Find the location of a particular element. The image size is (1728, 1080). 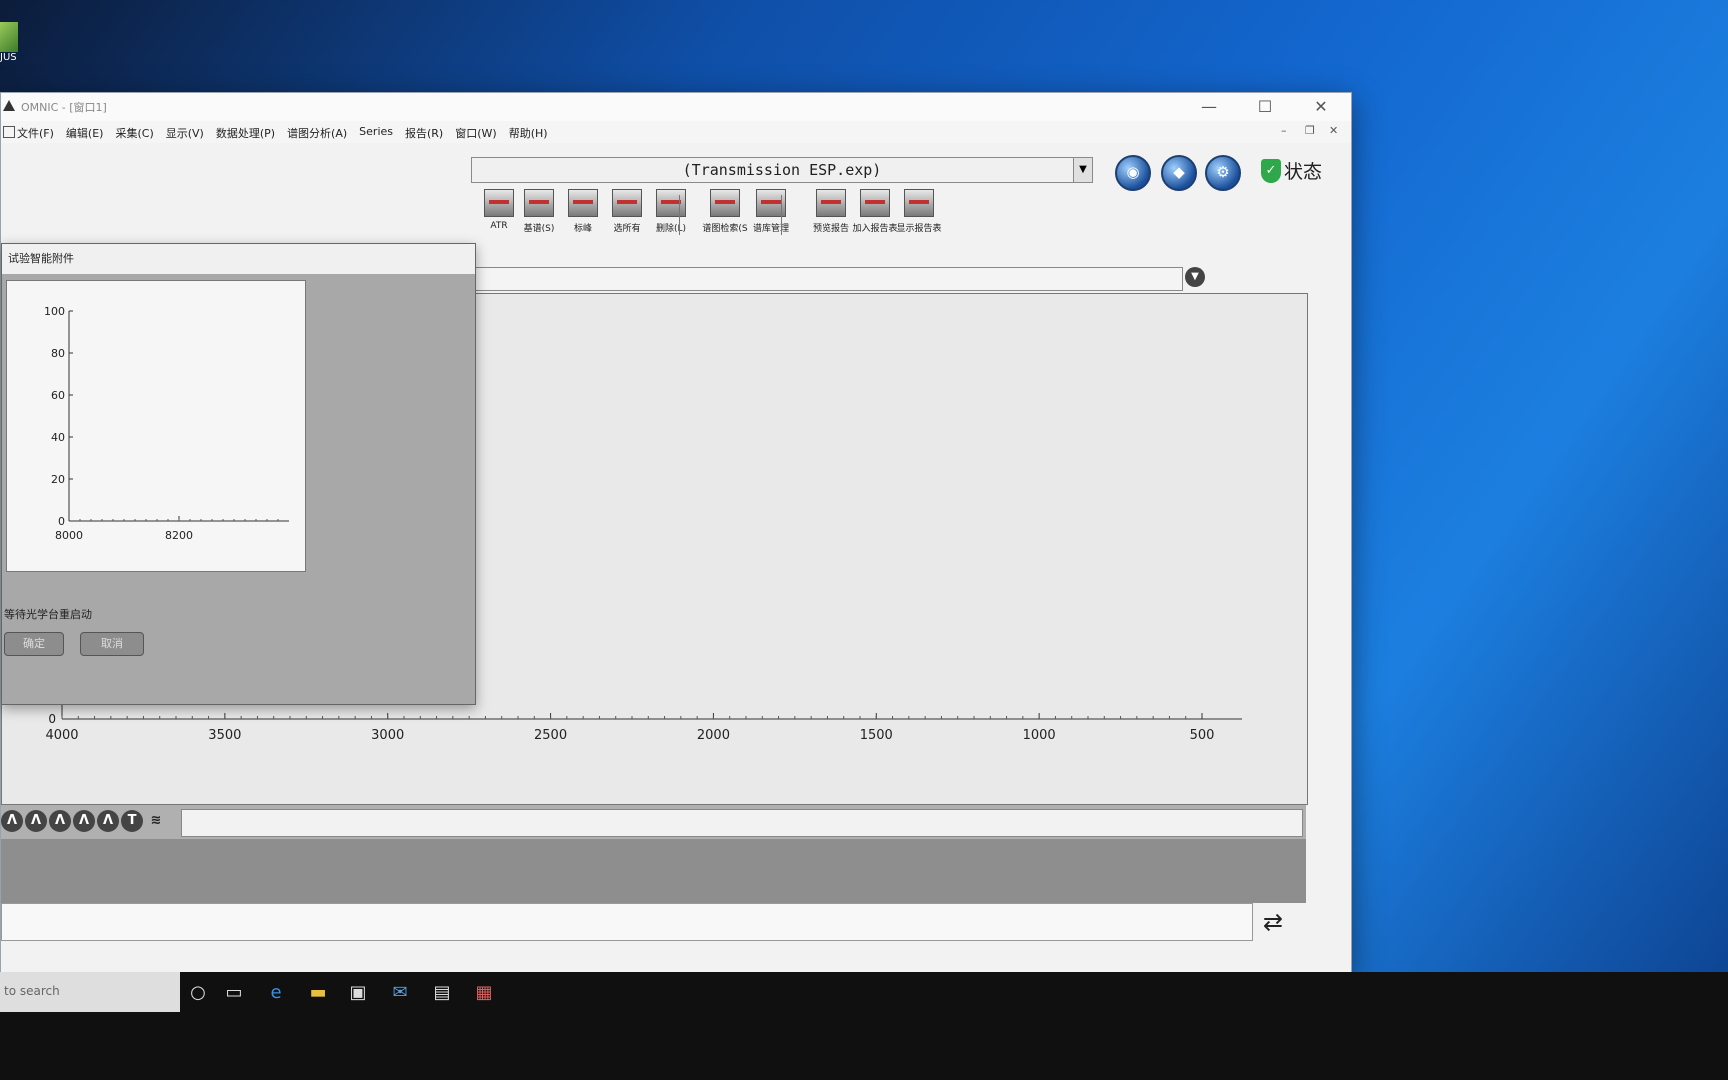

view-report-icon is located at coordinates (919, 203).